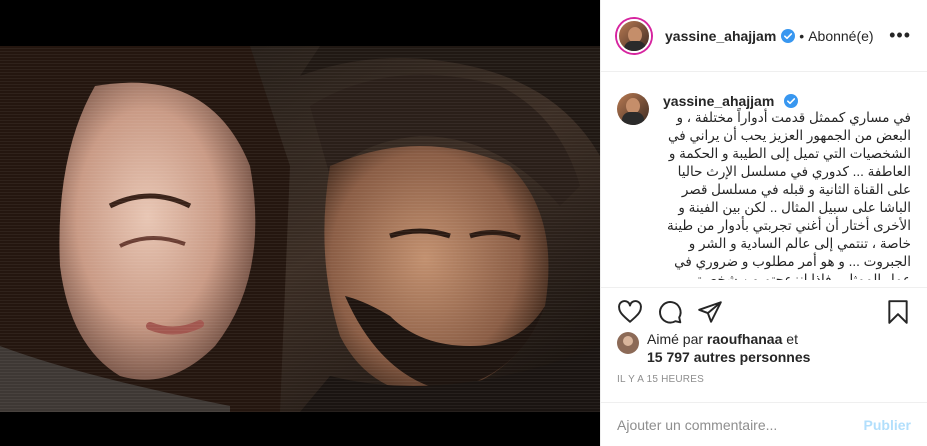  What do you see at coordinates (710, 312) in the screenshot?
I see `share-icon` at bounding box center [710, 312].